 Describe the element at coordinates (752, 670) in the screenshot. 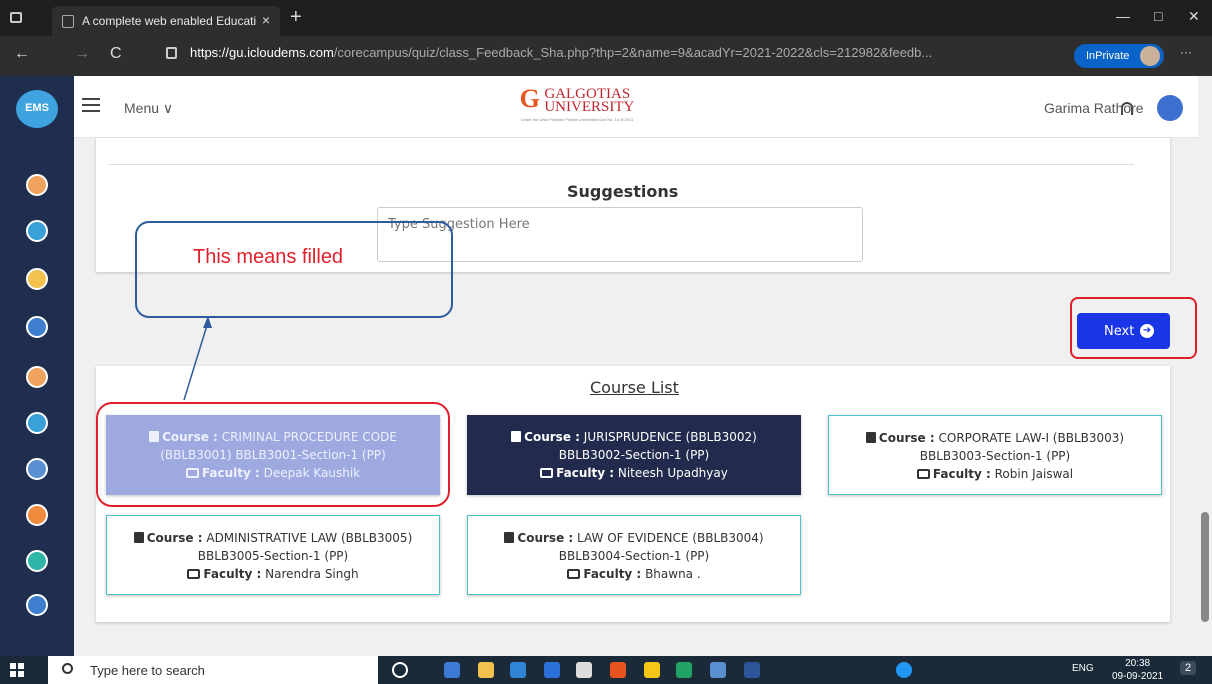

I see `word-icon` at that location.